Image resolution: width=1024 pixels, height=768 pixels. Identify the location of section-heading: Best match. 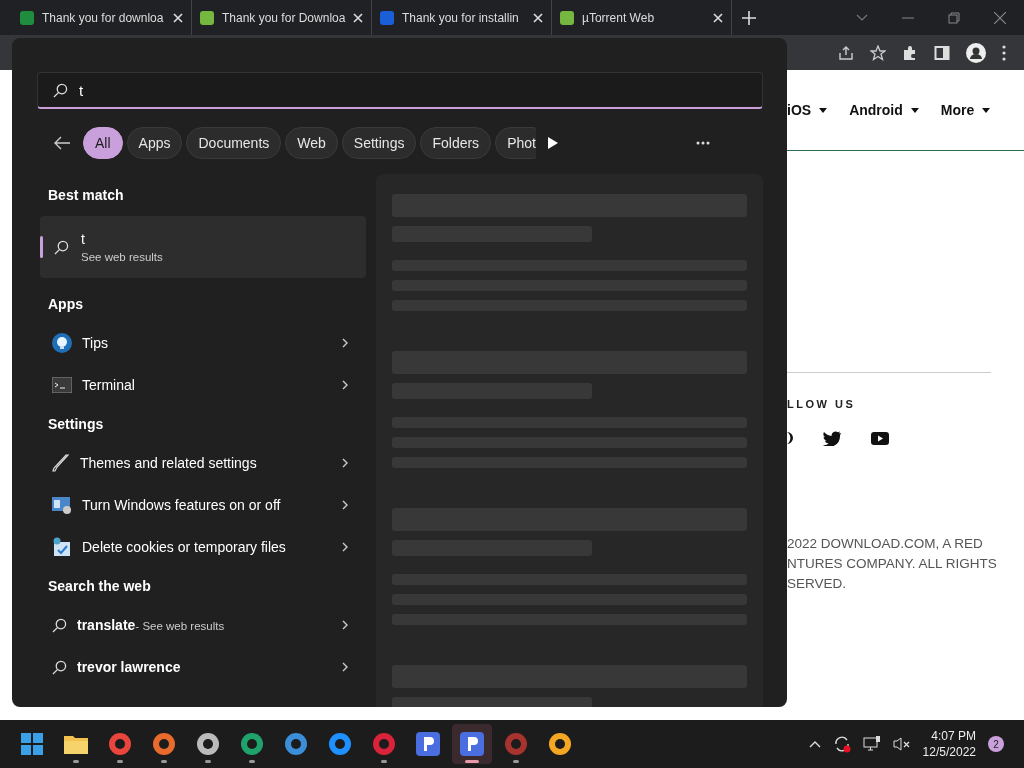
(86, 195).